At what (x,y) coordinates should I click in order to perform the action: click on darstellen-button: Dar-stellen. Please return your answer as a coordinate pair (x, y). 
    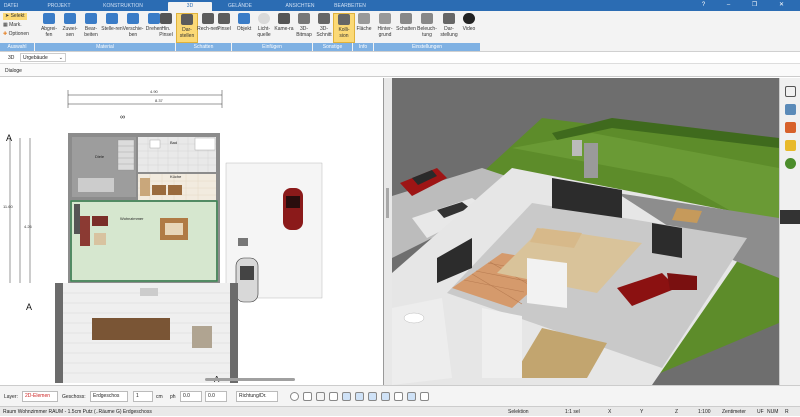
    Looking at the image, I should click on (187, 28).